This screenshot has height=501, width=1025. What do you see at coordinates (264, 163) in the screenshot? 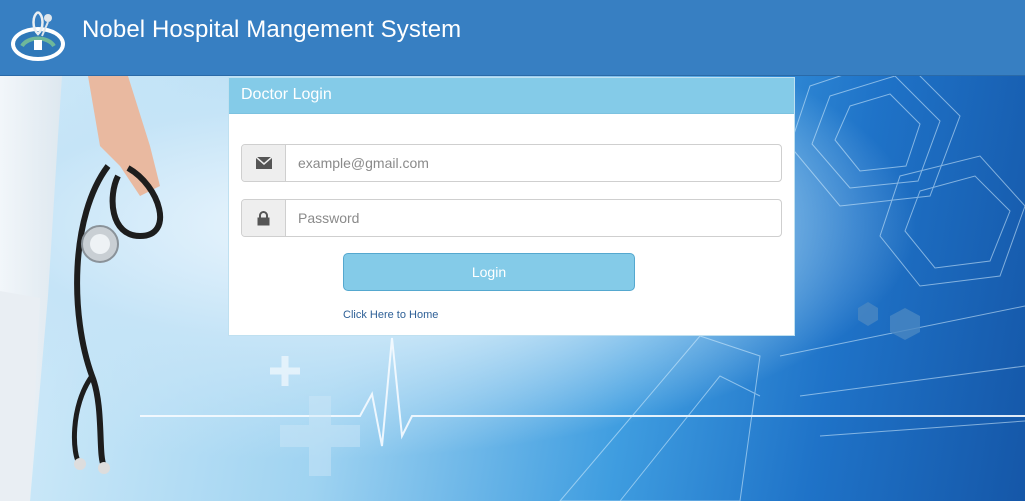
I see `envelope-icon` at bounding box center [264, 163].